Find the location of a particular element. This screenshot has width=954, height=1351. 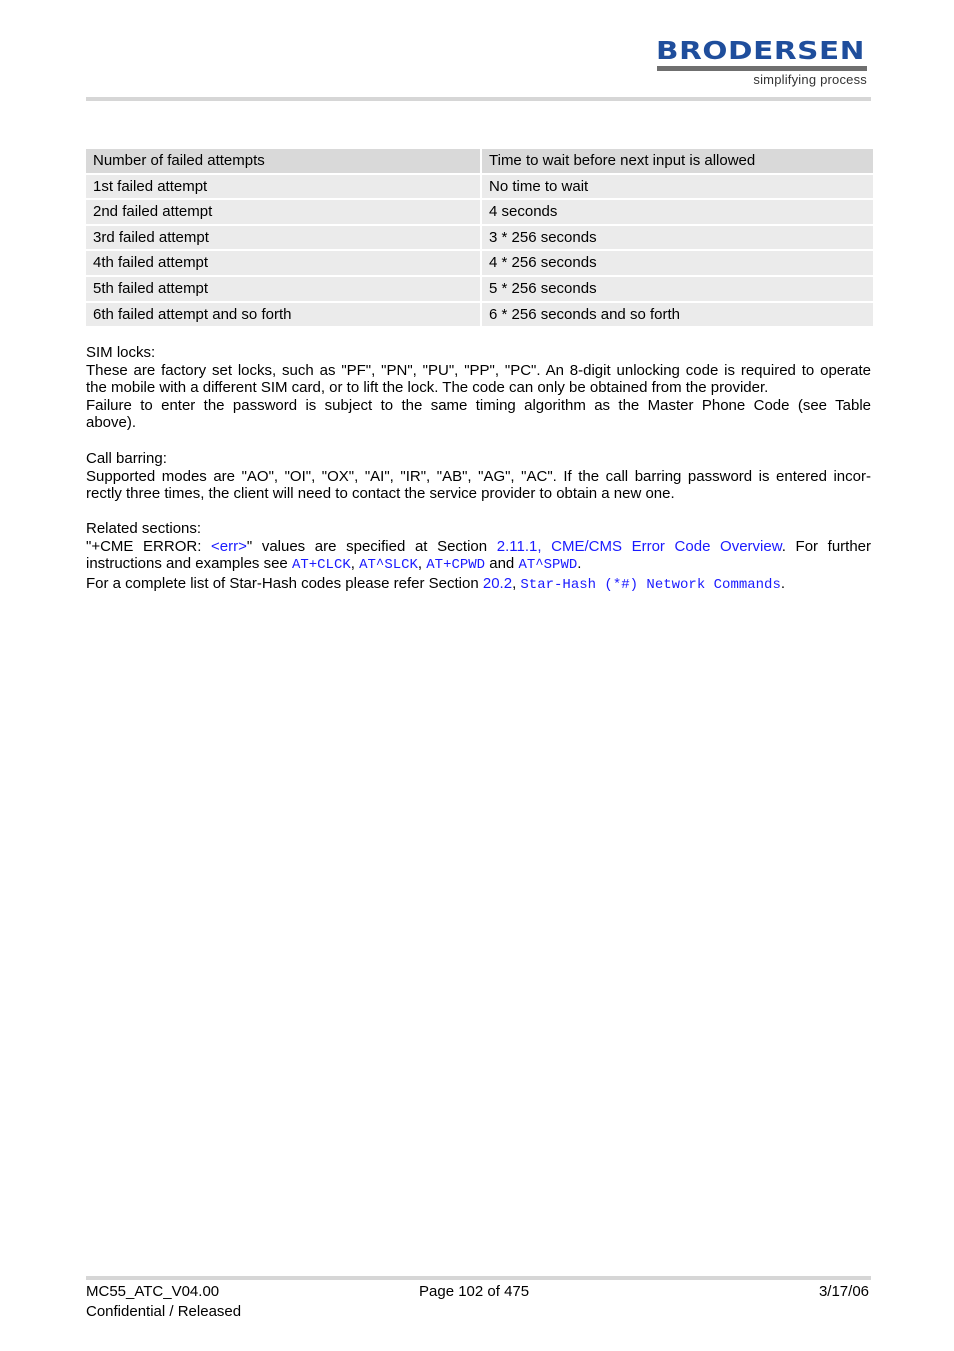

footer-date: 3/17/06 is located at coordinates (843, 1291).